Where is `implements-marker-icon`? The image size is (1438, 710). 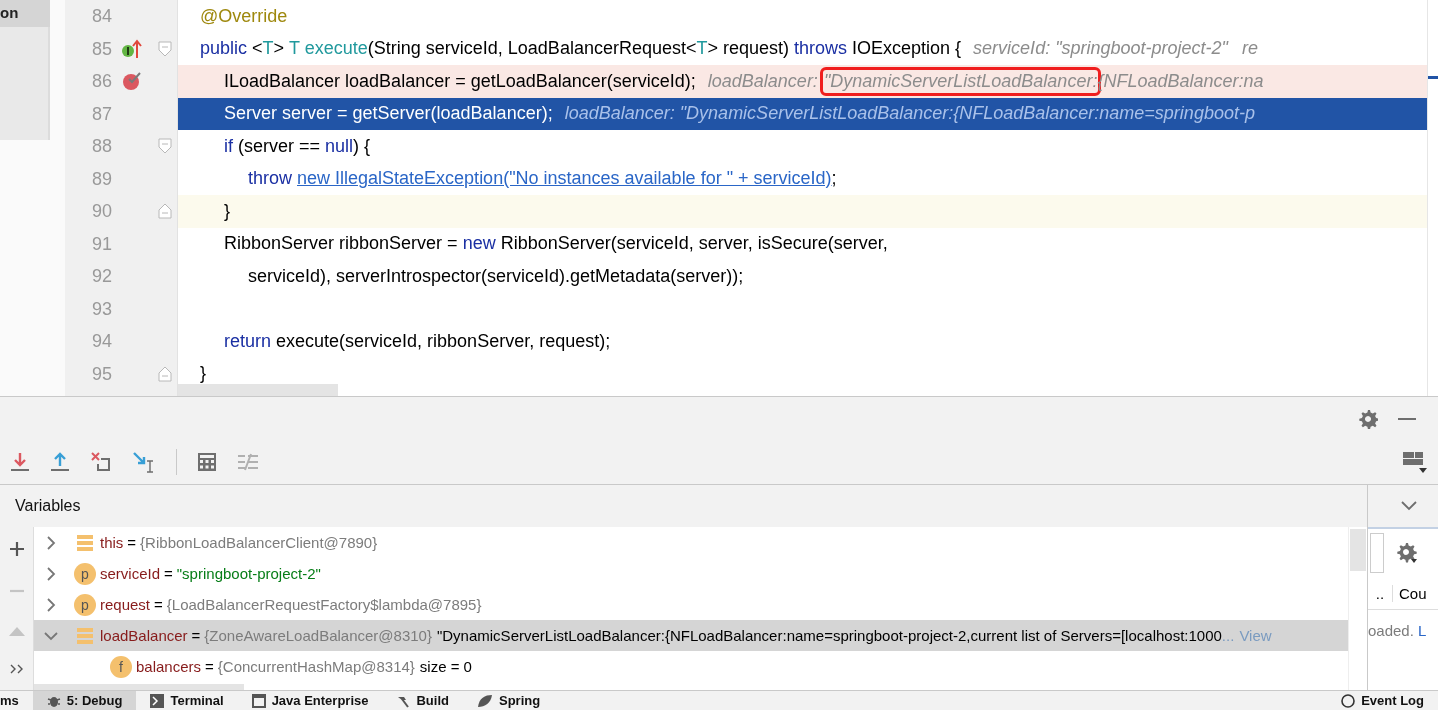
implements-marker-icon is located at coordinates (132, 48).